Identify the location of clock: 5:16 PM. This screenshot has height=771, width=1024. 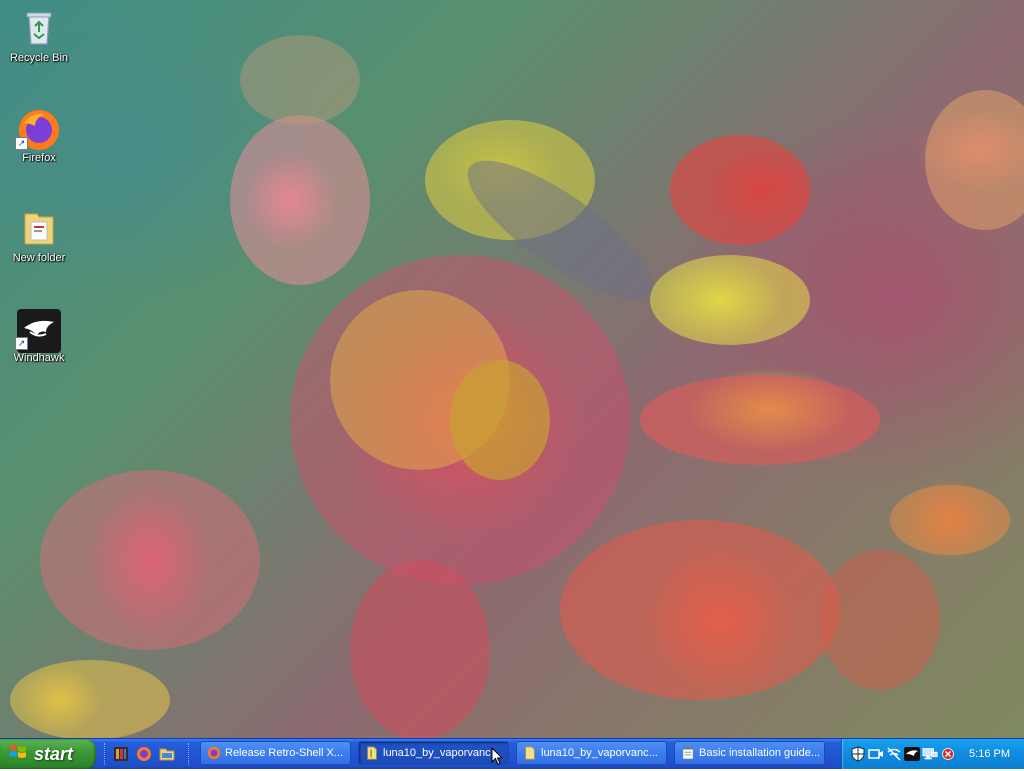
(989, 754).